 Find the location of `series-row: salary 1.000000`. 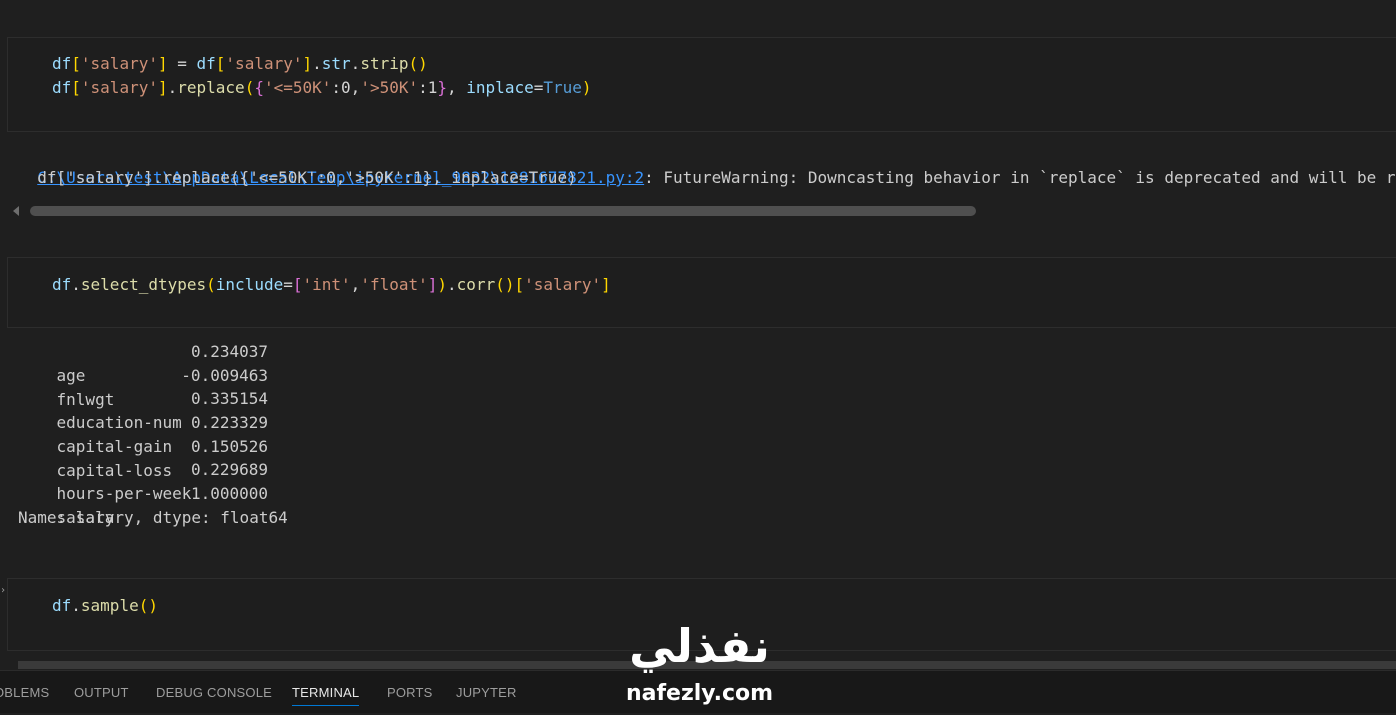

series-row: salary 1.000000 is located at coordinates (143, 530).